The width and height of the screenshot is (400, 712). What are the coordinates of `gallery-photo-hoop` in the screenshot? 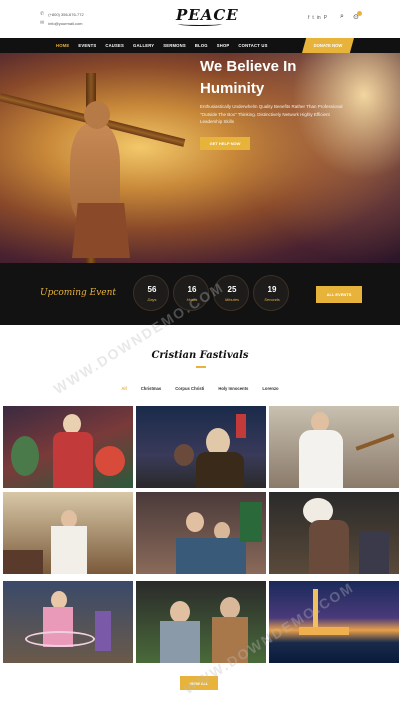 It's located at (68, 622).